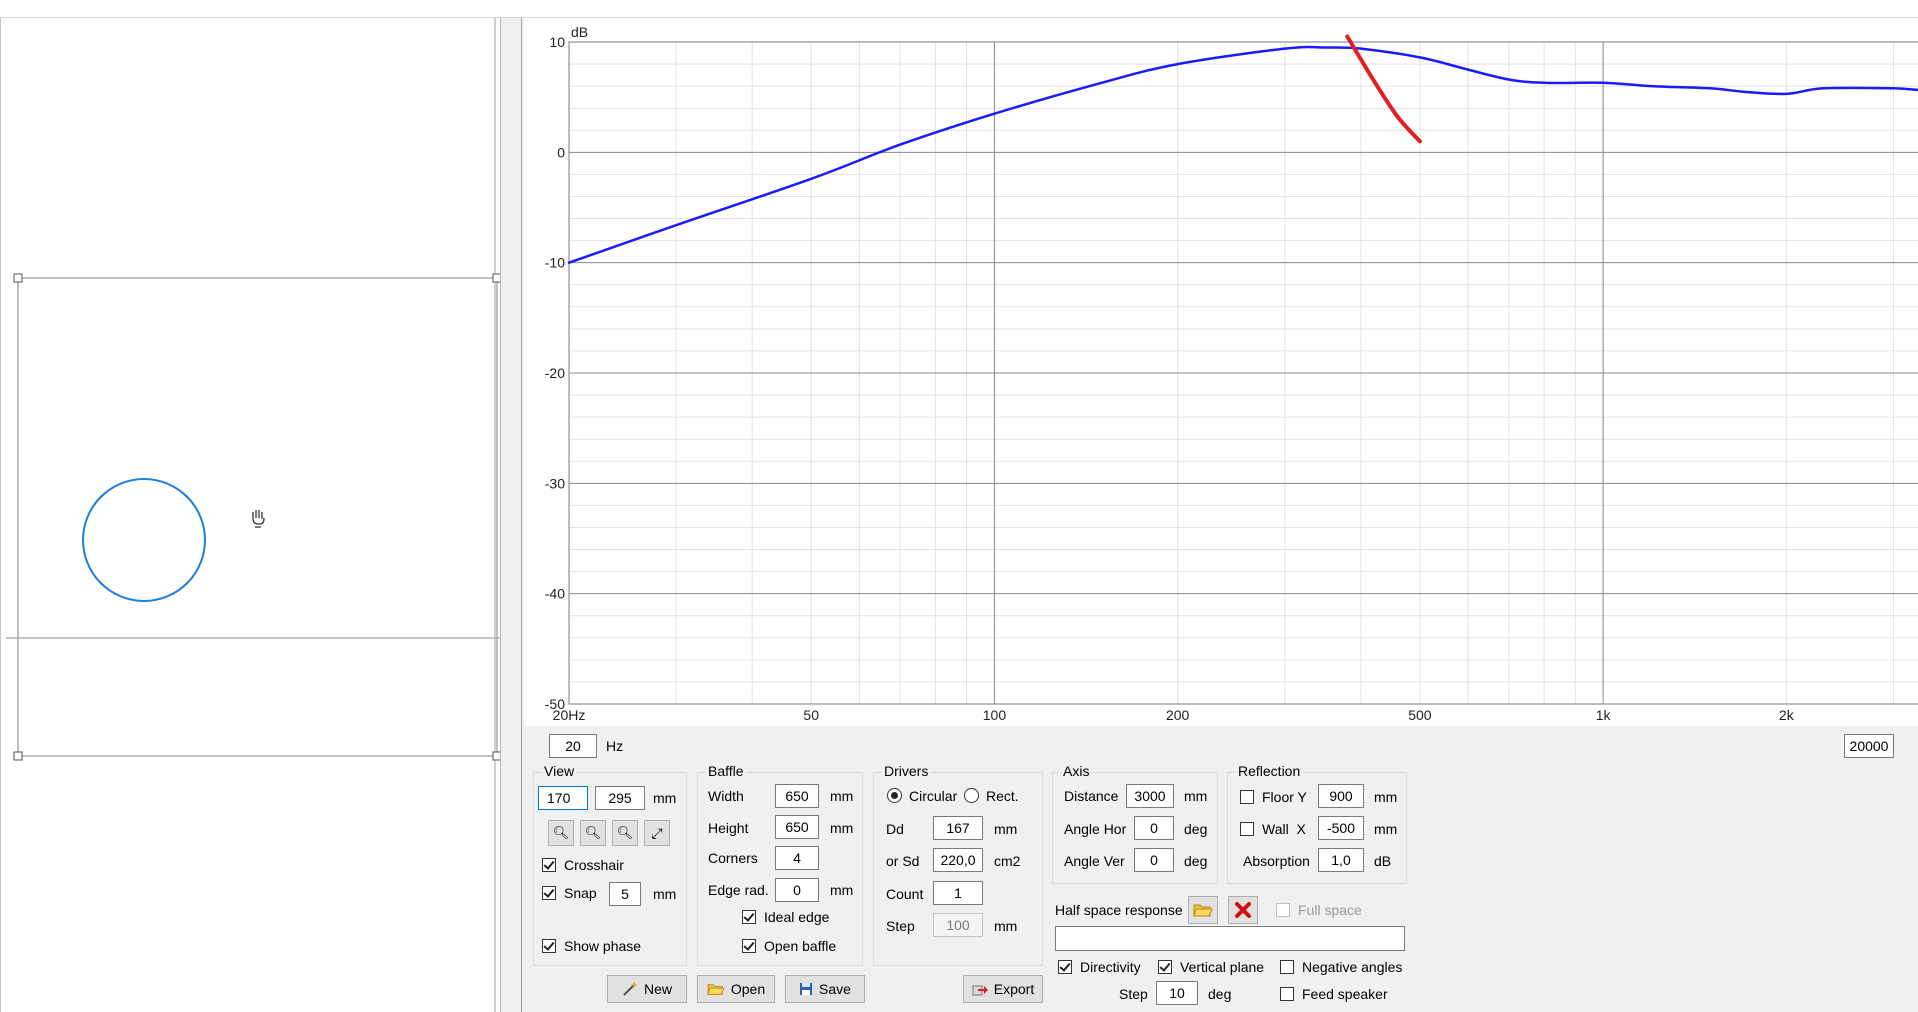  I want to click on floor-field: 900, so click(1341, 796).